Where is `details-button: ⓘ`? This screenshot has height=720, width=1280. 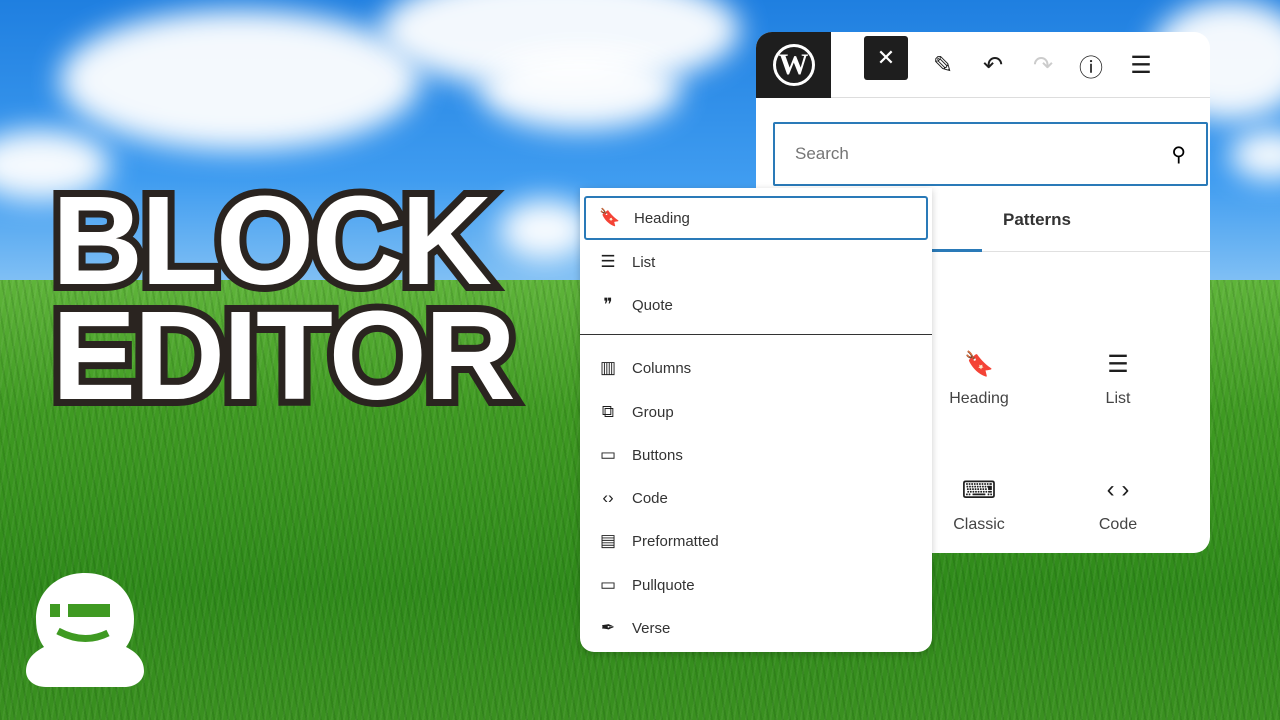 details-button: ⓘ is located at coordinates (1091, 65).